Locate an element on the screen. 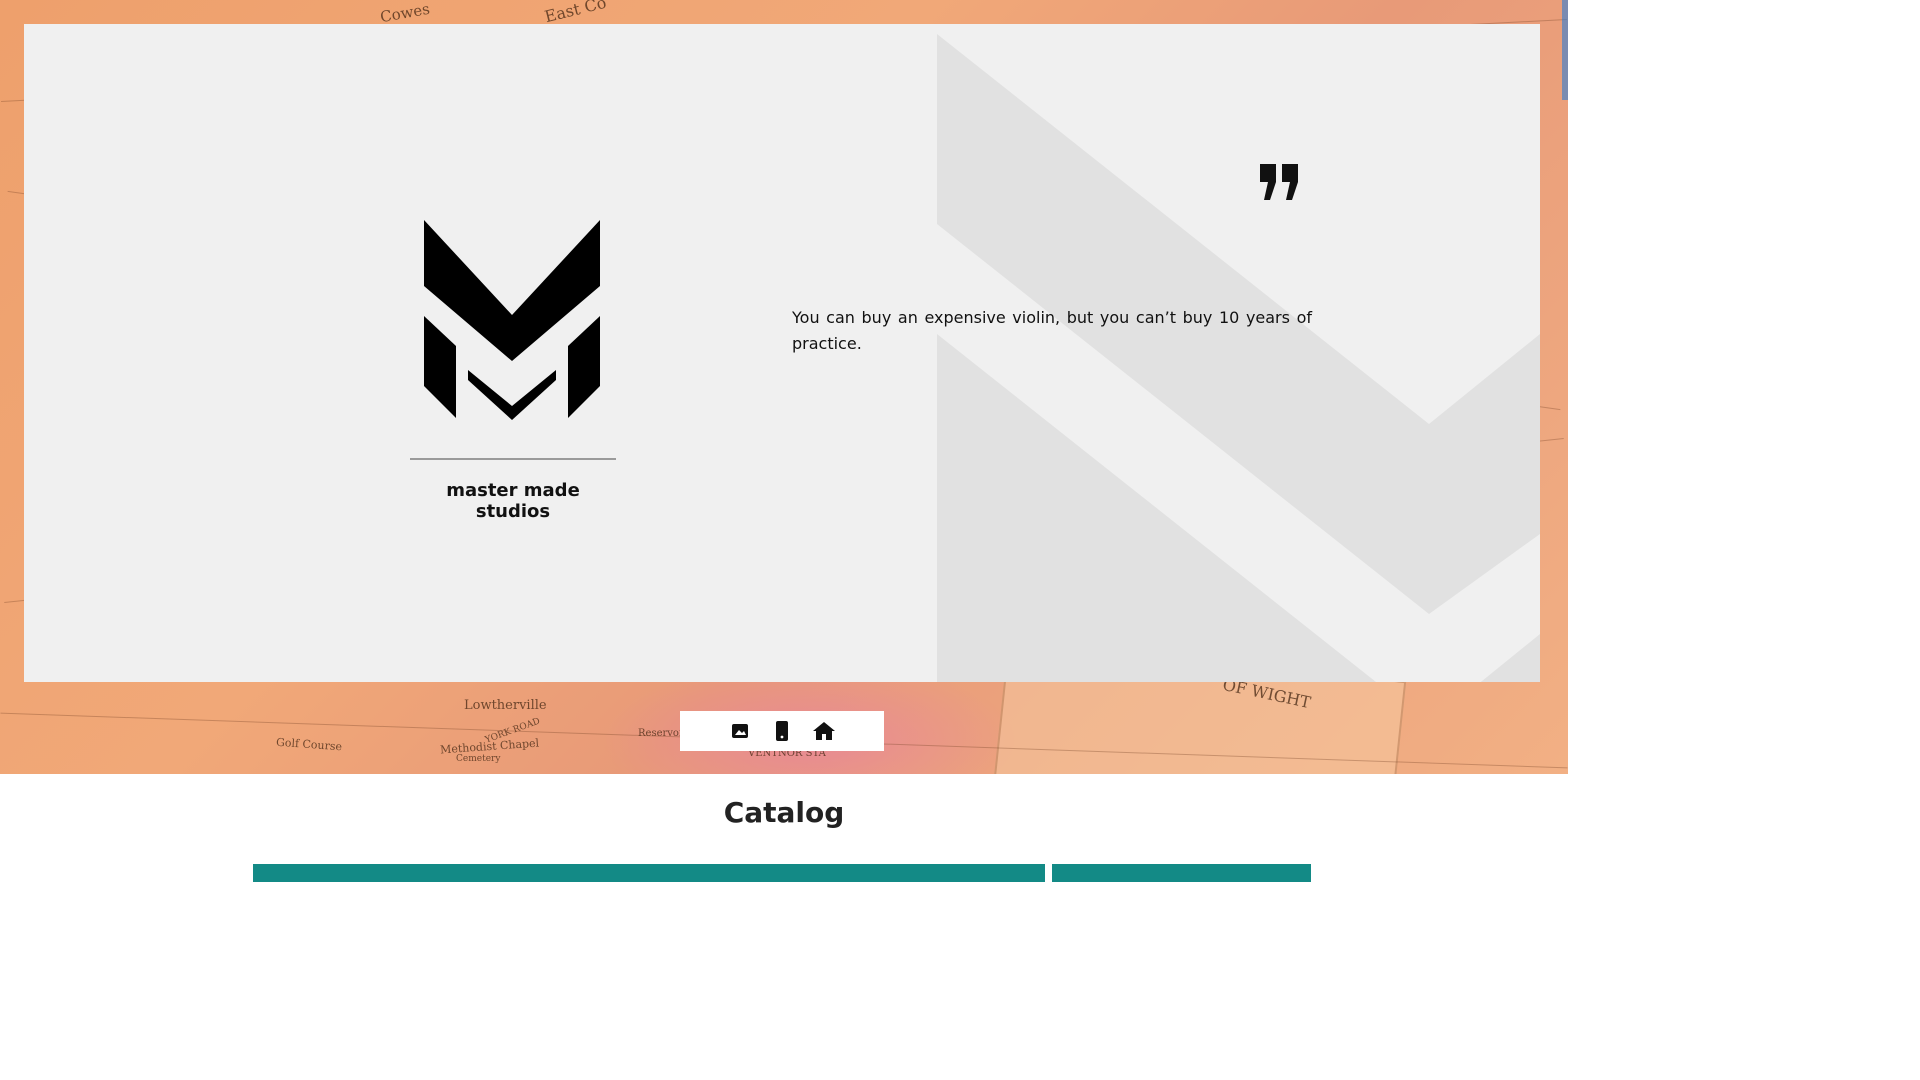 This screenshot has width=1920, height=1080. map-label: Cemetery is located at coordinates (478, 759).